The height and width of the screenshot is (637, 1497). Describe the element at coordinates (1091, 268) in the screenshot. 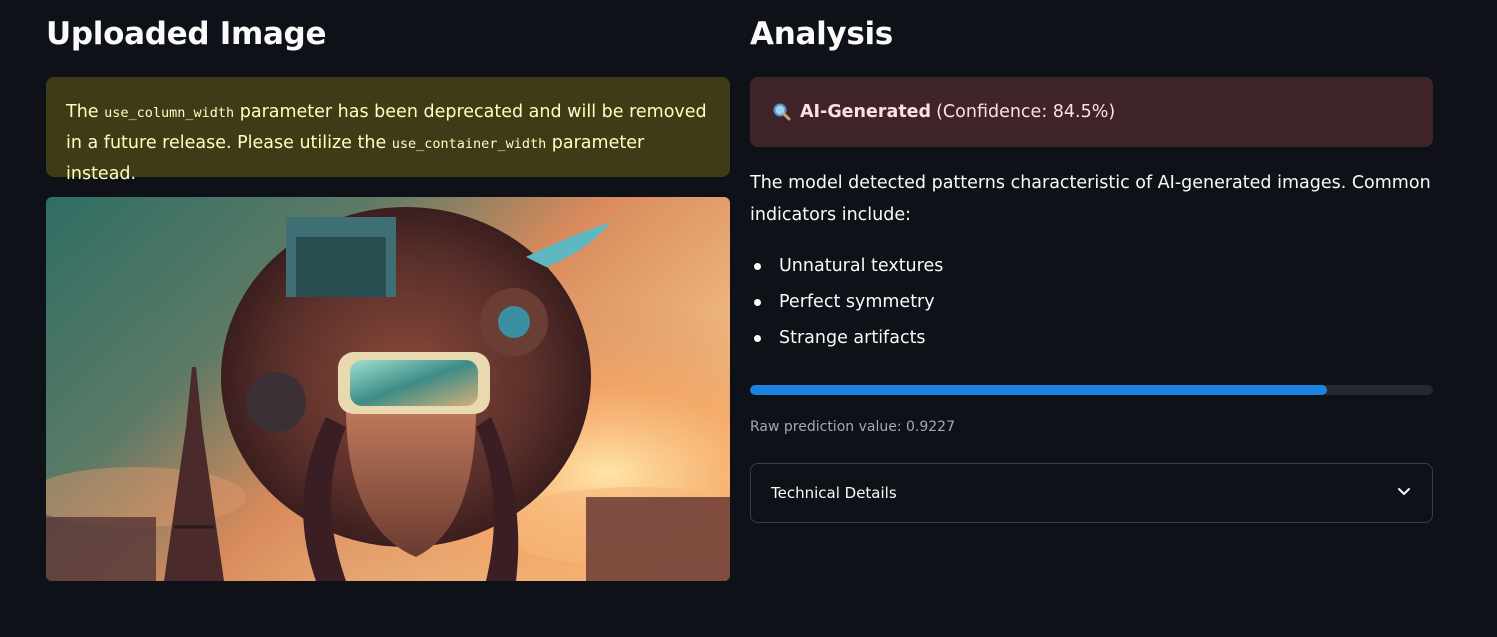

I see `list-item: Unnatural textures` at that location.